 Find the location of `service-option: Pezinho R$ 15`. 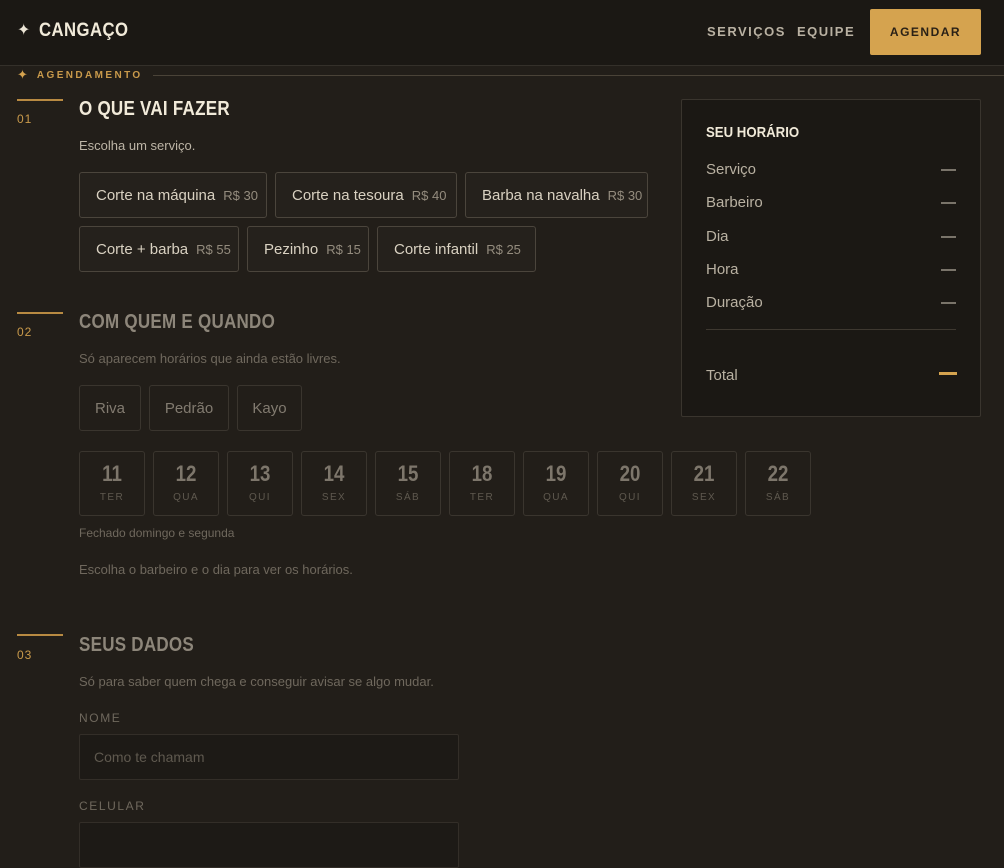

service-option: Pezinho R$ 15 is located at coordinates (308, 249).